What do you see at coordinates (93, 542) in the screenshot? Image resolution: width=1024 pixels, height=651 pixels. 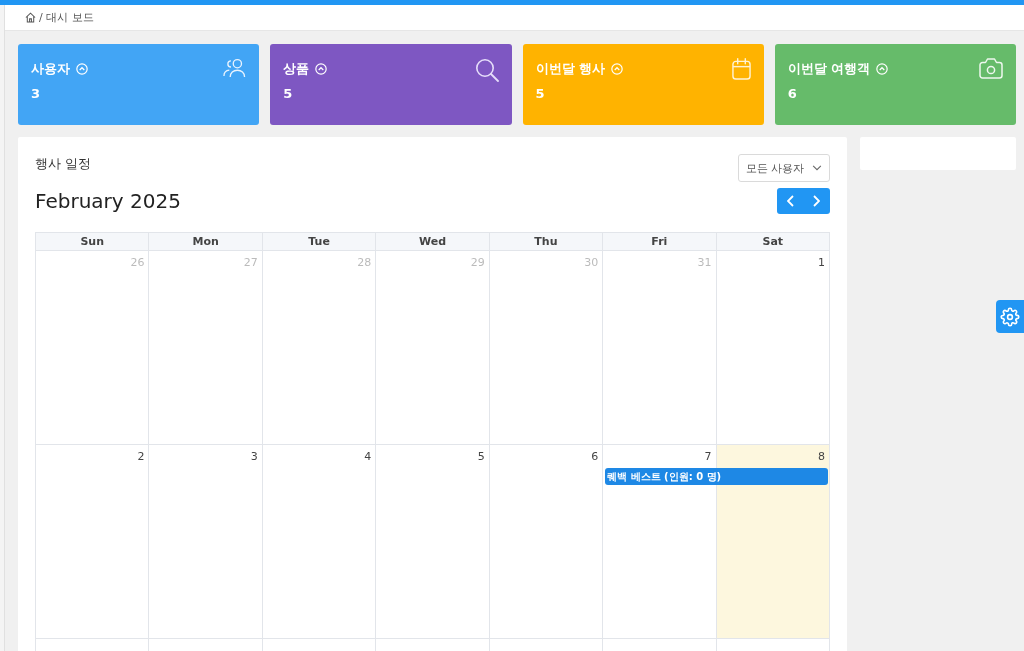 I see `day-cell: 2` at bounding box center [93, 542].